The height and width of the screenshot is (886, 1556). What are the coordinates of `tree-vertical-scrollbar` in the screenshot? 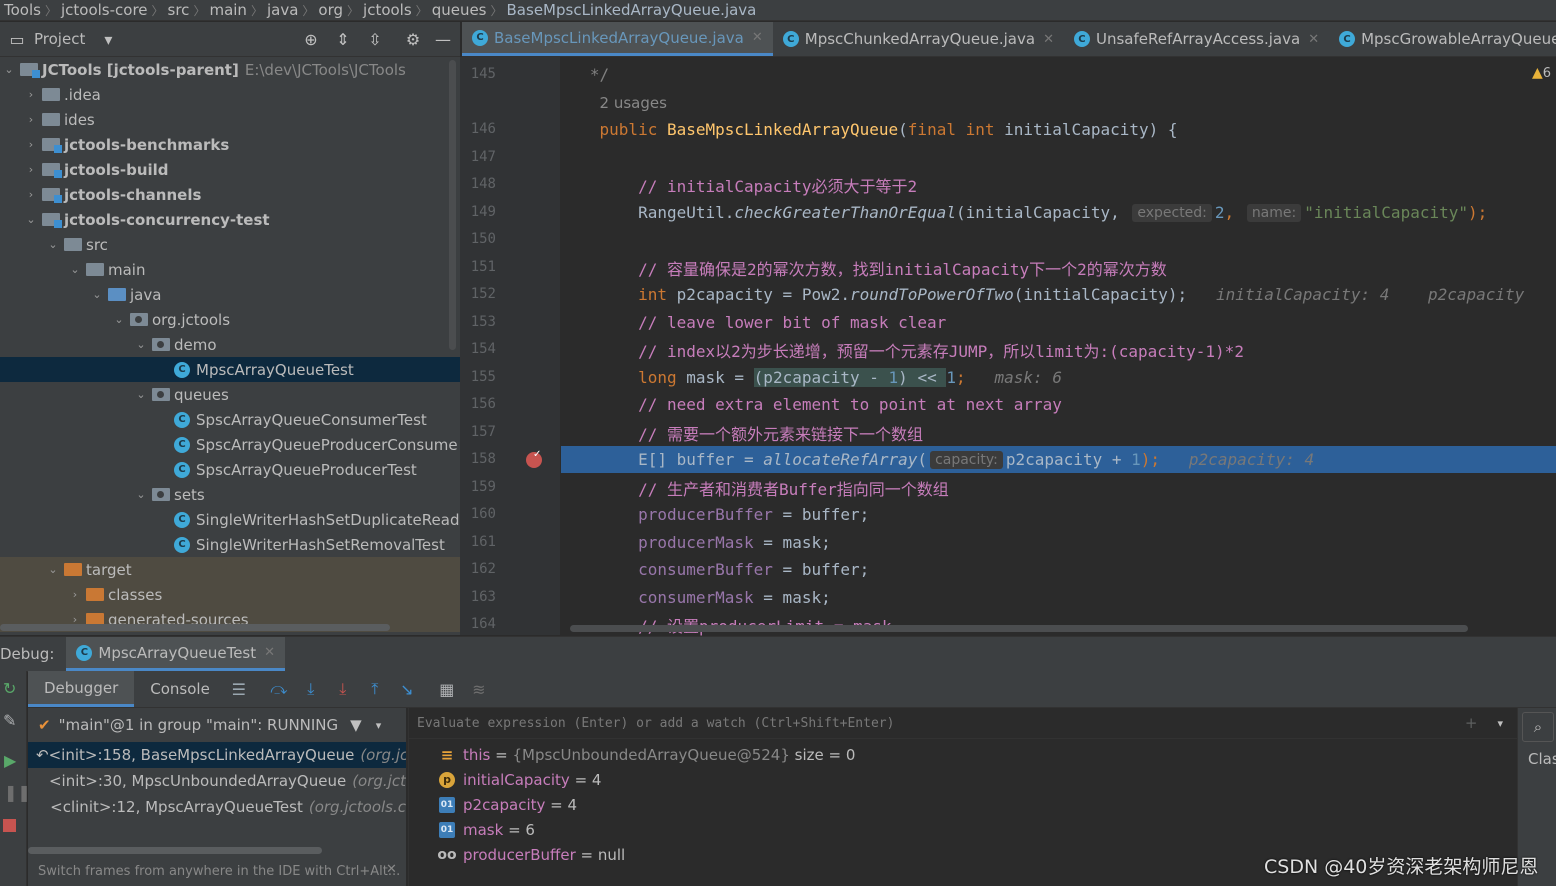 It's located at (452, 205).